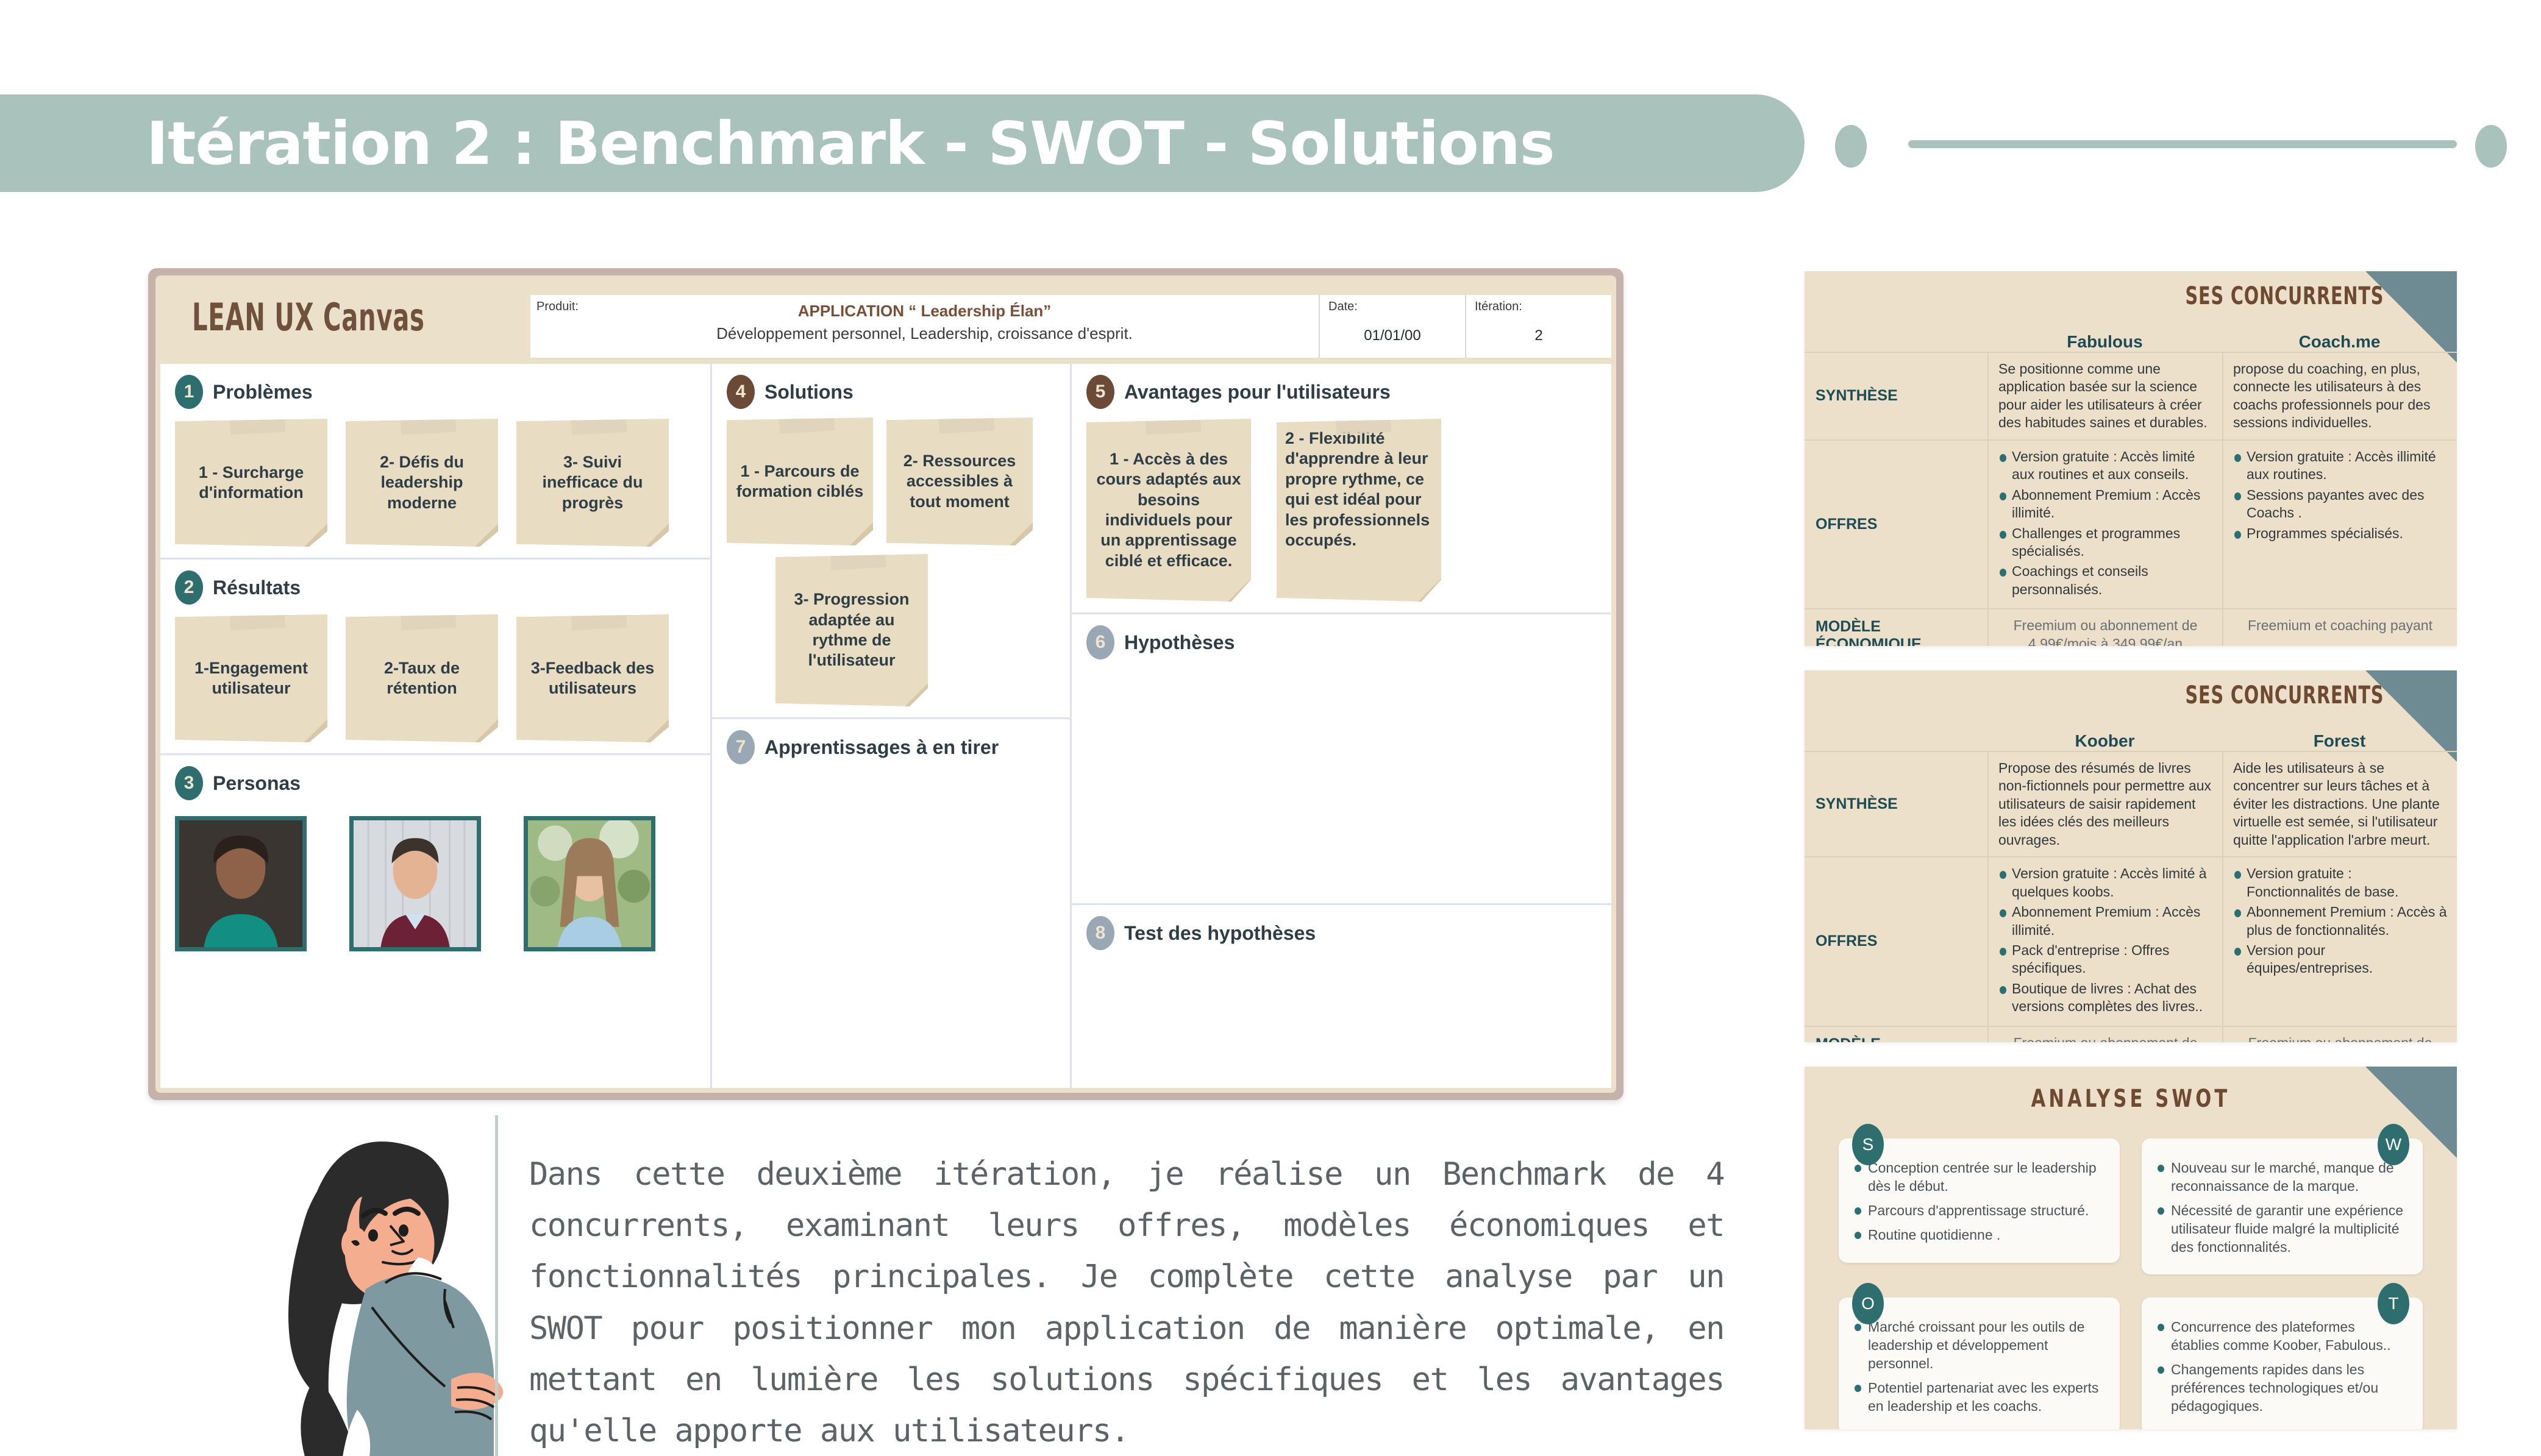 The width and height of the screenshot is (2541, 1456). What do you see at coordinates (308, 317) in the screenshot?
I see `lean-ux-canvas-logo: LEAN UX Canvas` at bounding box center [308, 317].